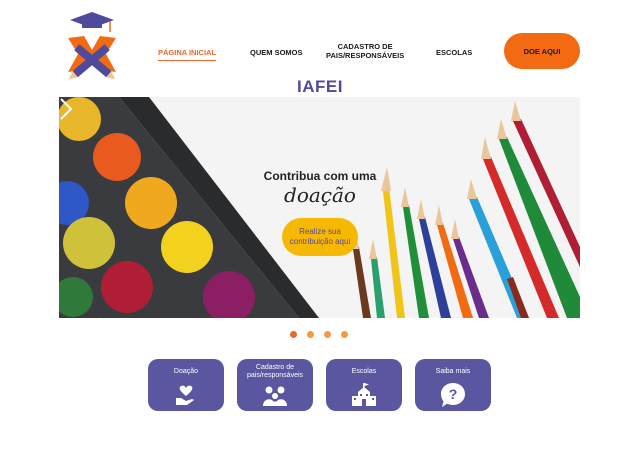  I want to click on nav-item-home: PÁGINA INICIAL, so click(187, 54).